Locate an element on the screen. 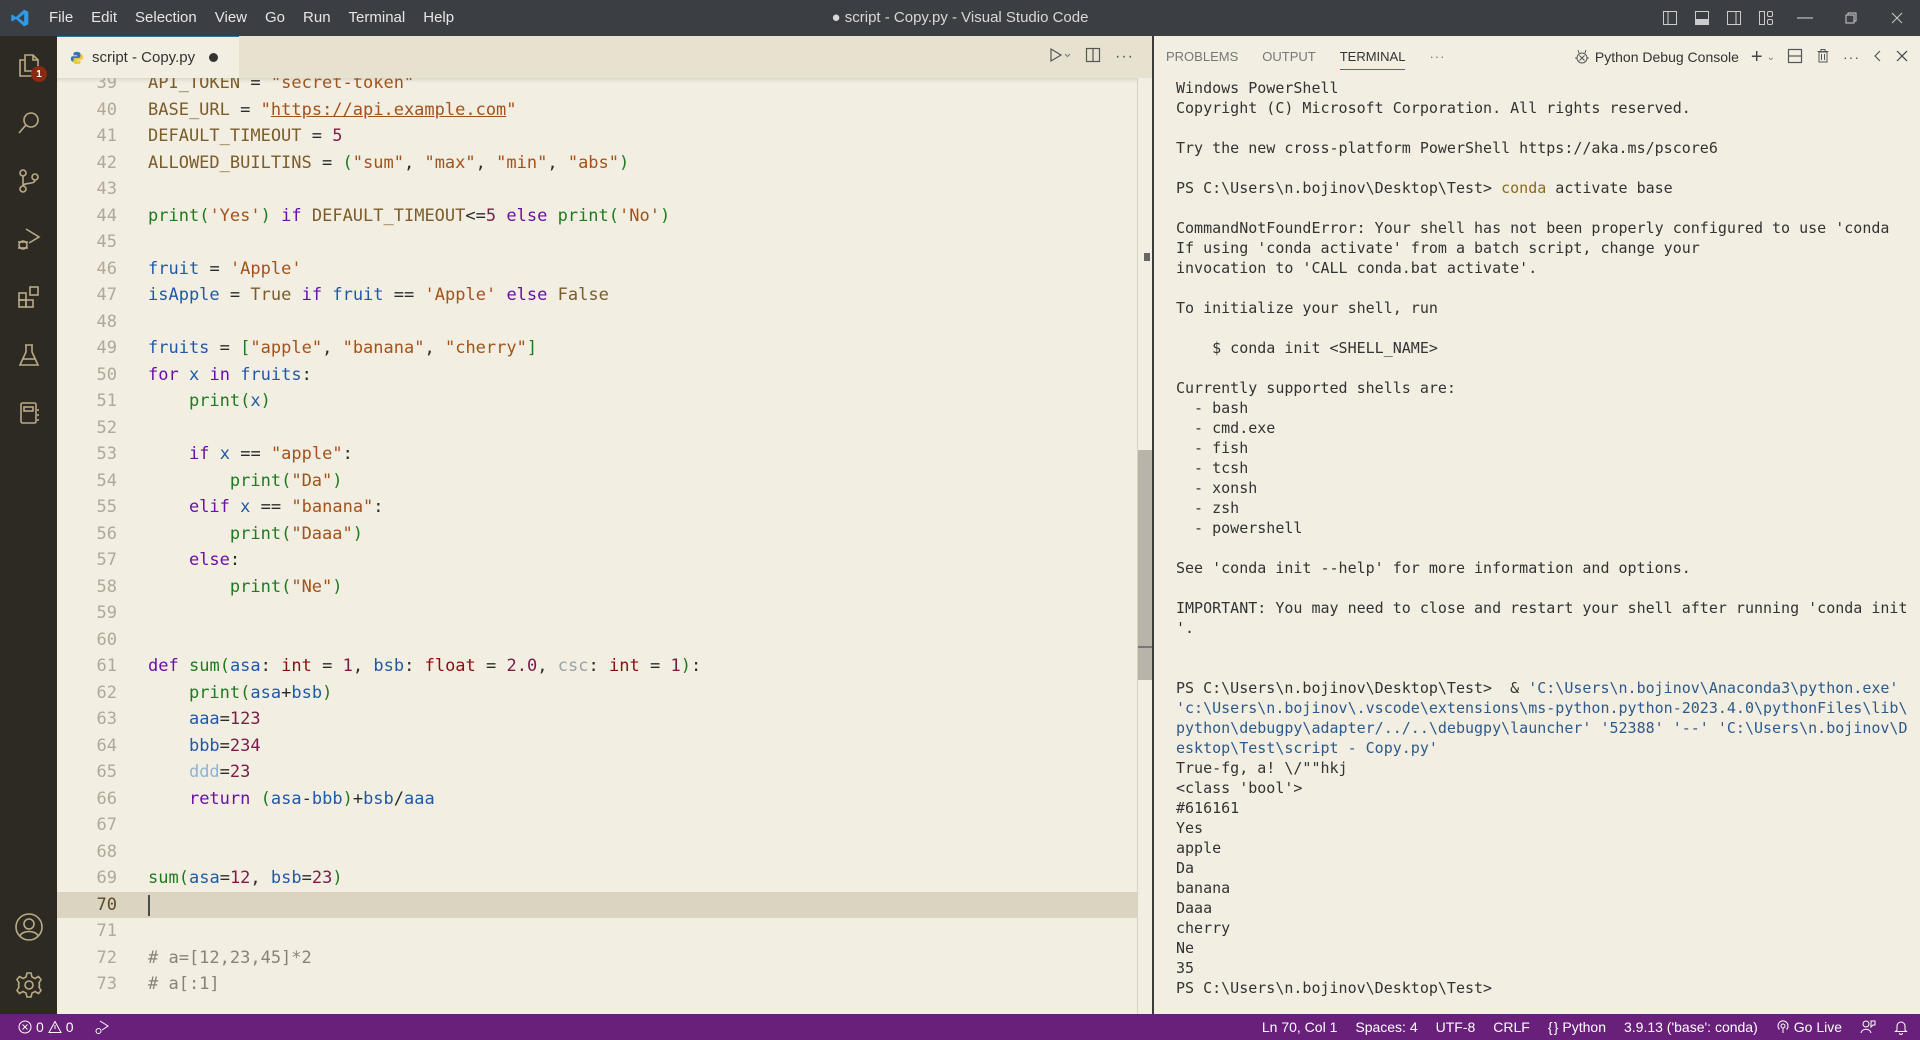  code-line: 41 DEFAULT_TIMEOUT = 5 is located at coordinates (597, 136).